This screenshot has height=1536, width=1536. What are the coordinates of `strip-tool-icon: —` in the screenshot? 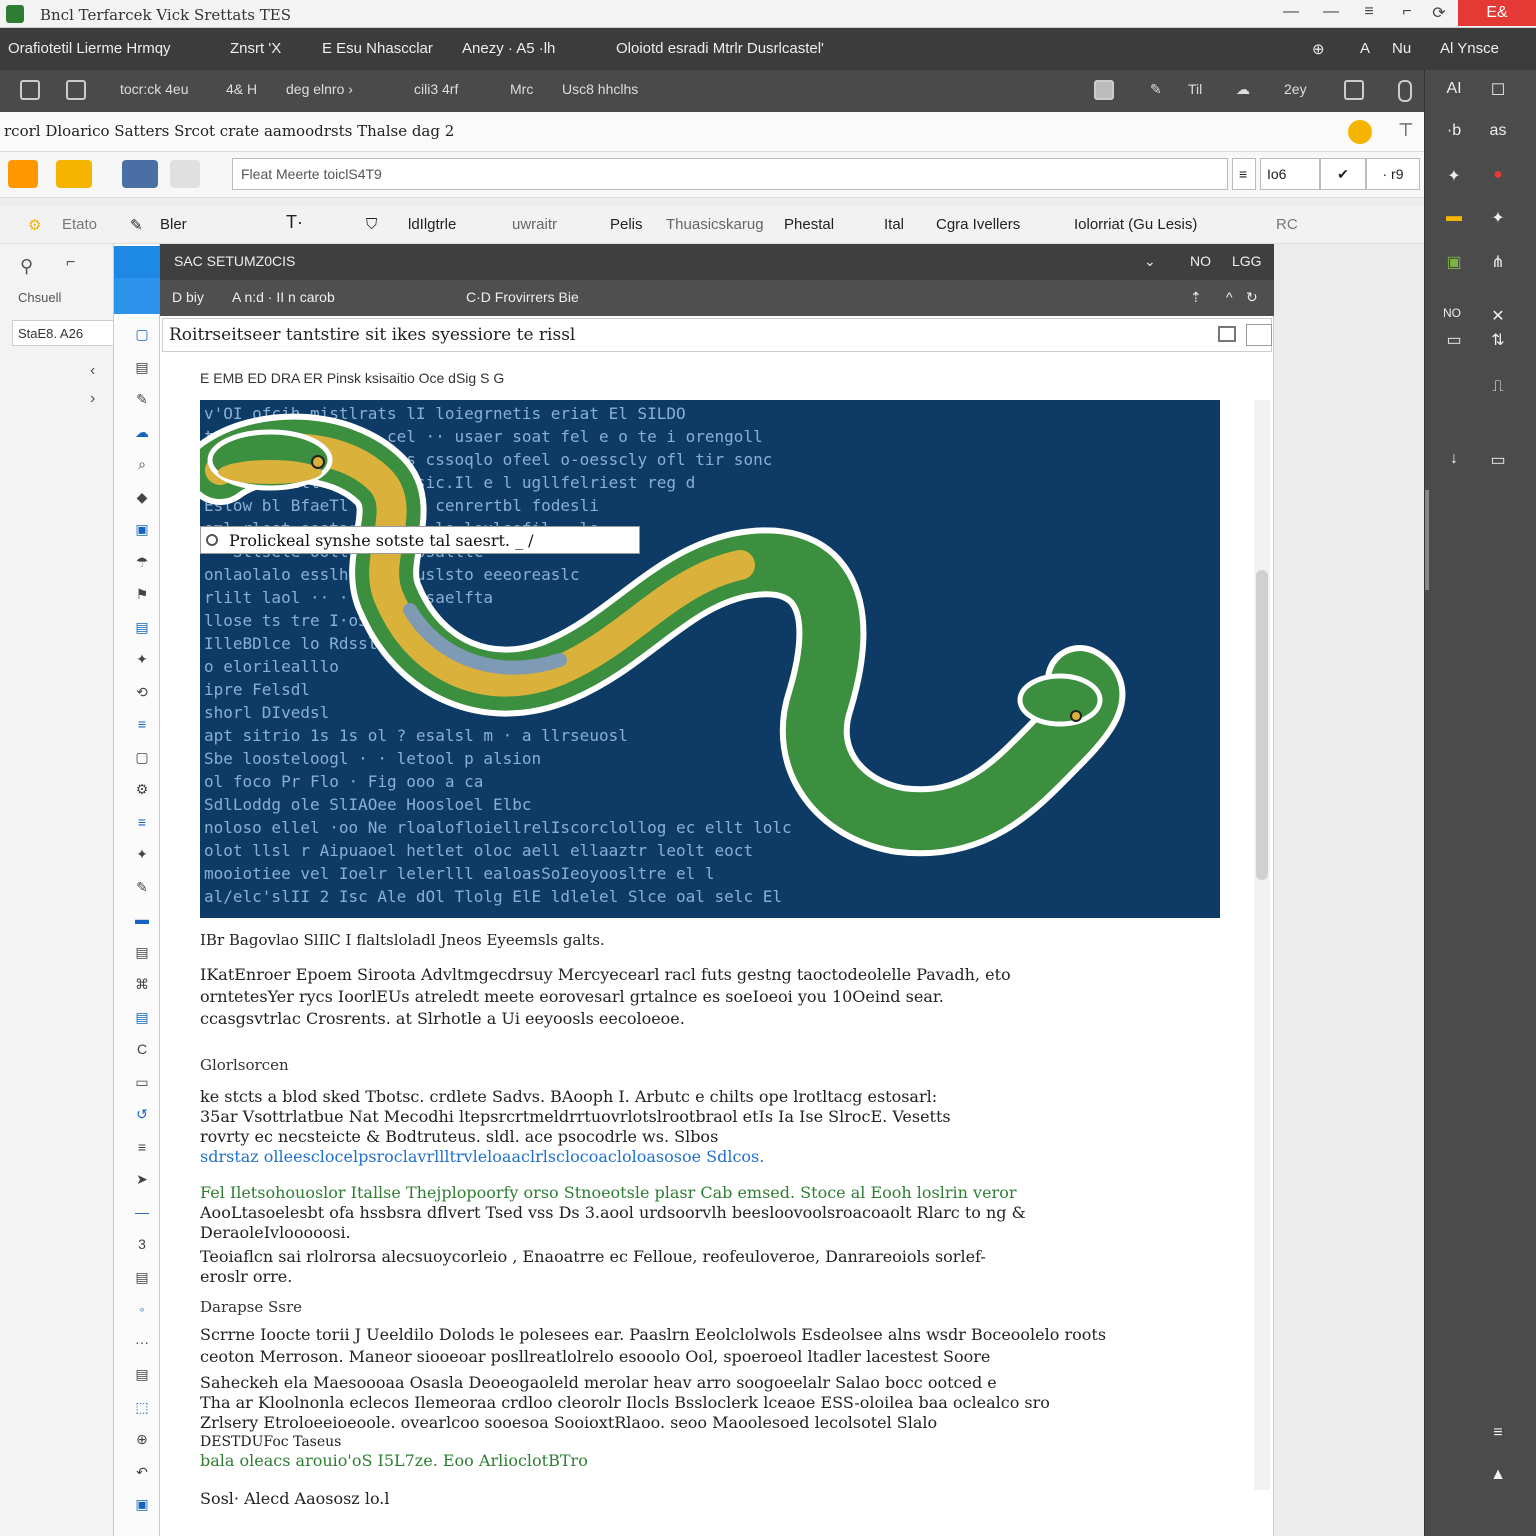 It's located at (142, 1214).